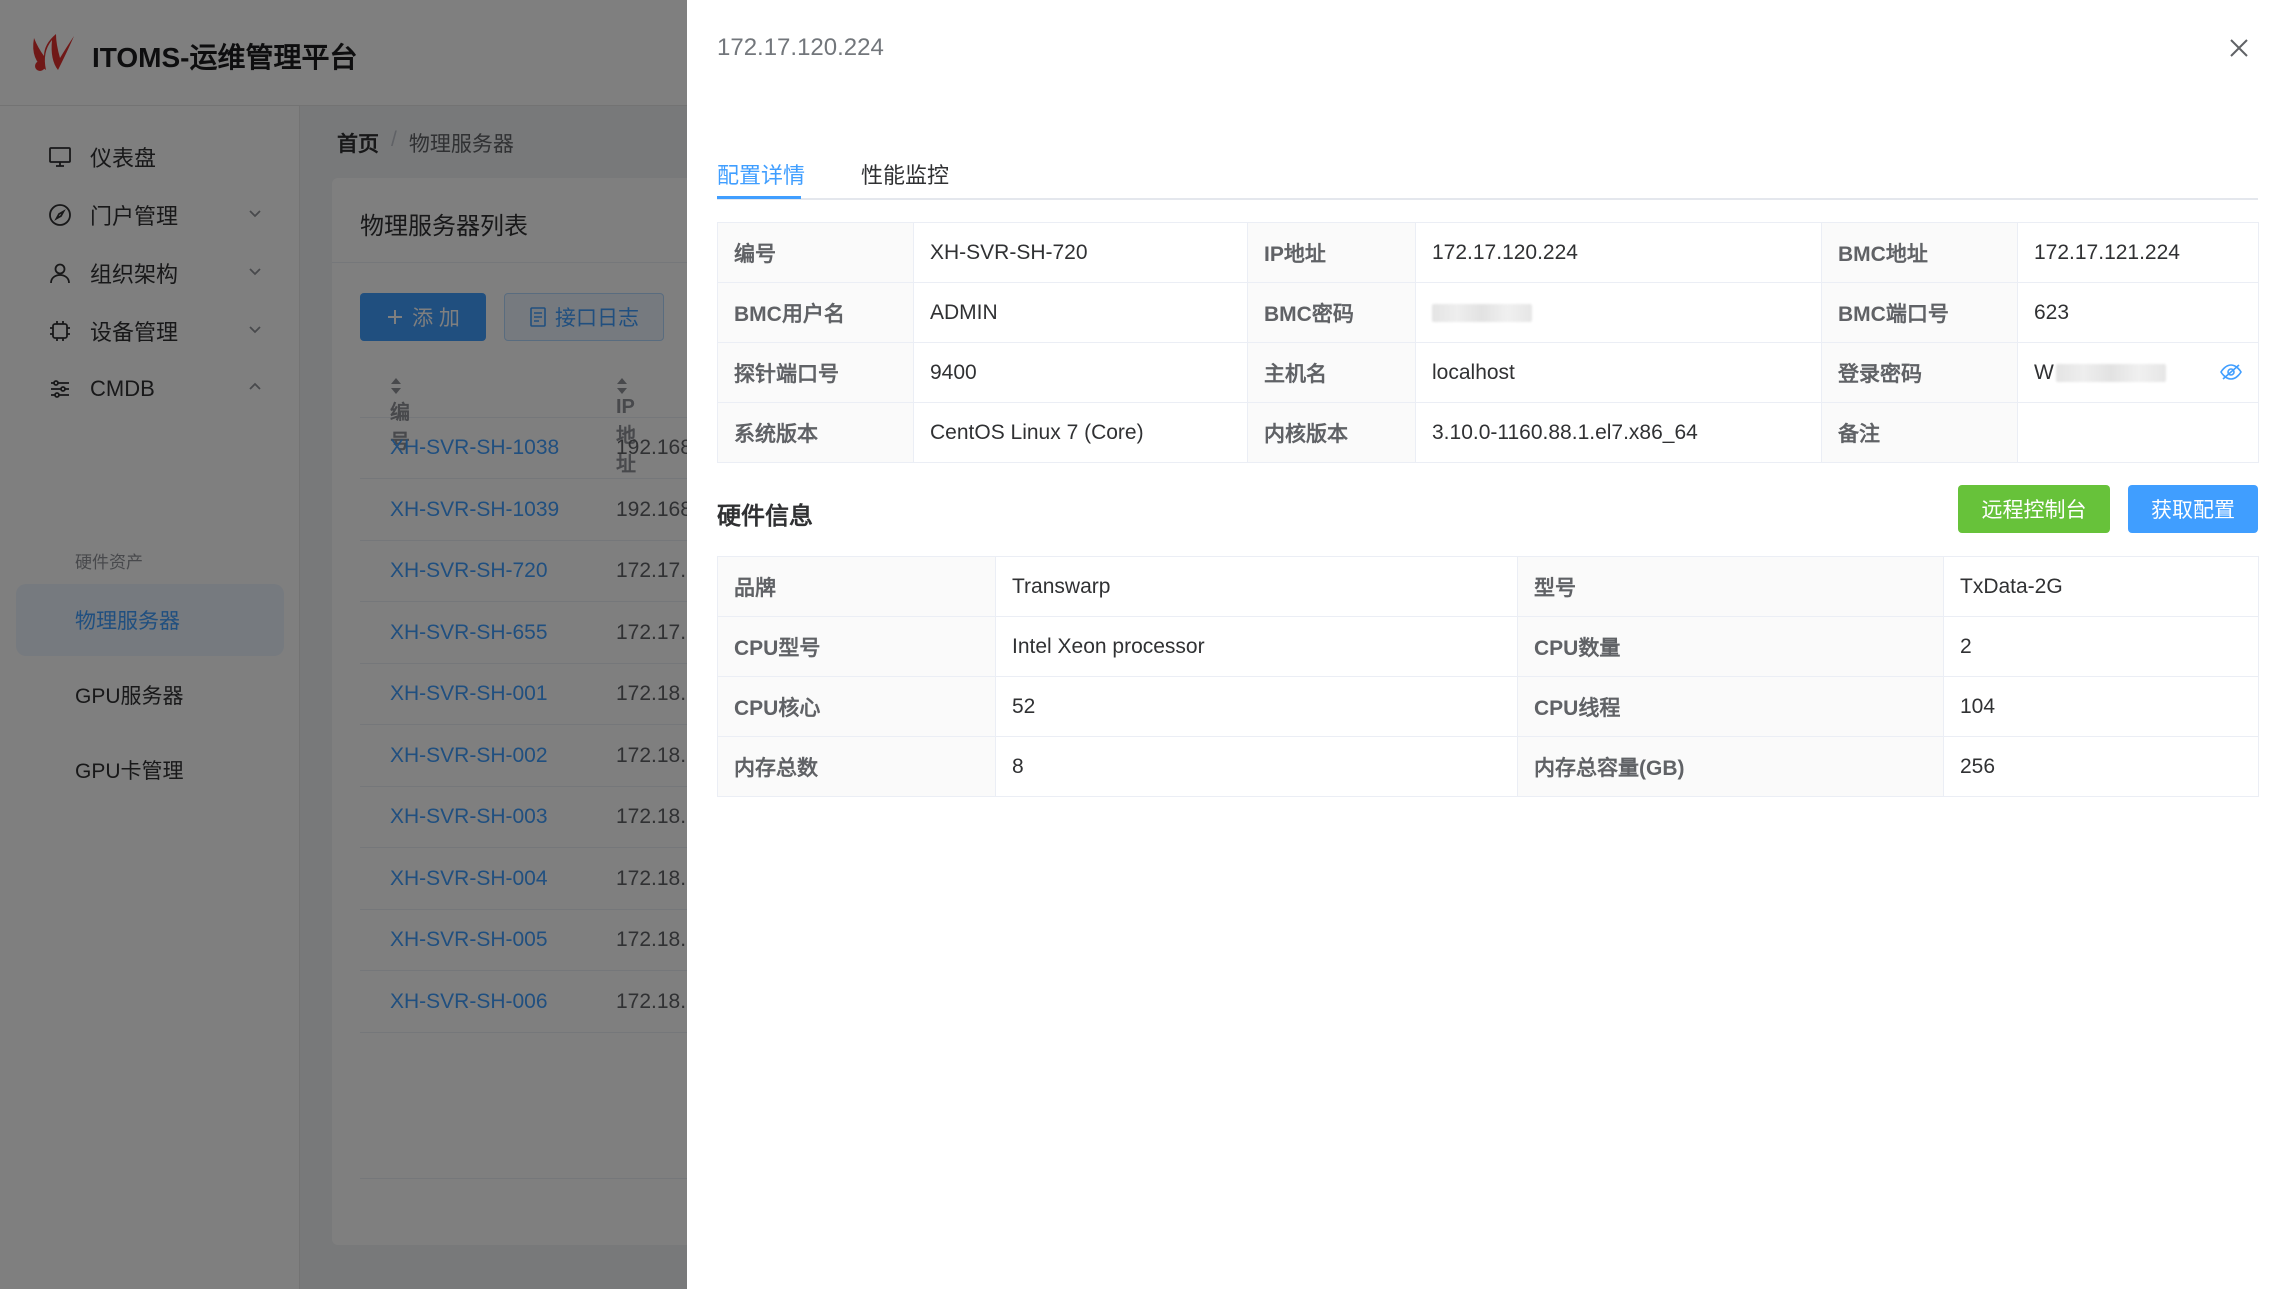 The image size is (2289, 1289). Describe the element at coordinates (1331, 312) in the screenshot. I see `label-bmc-password: BMC密码` at that location.